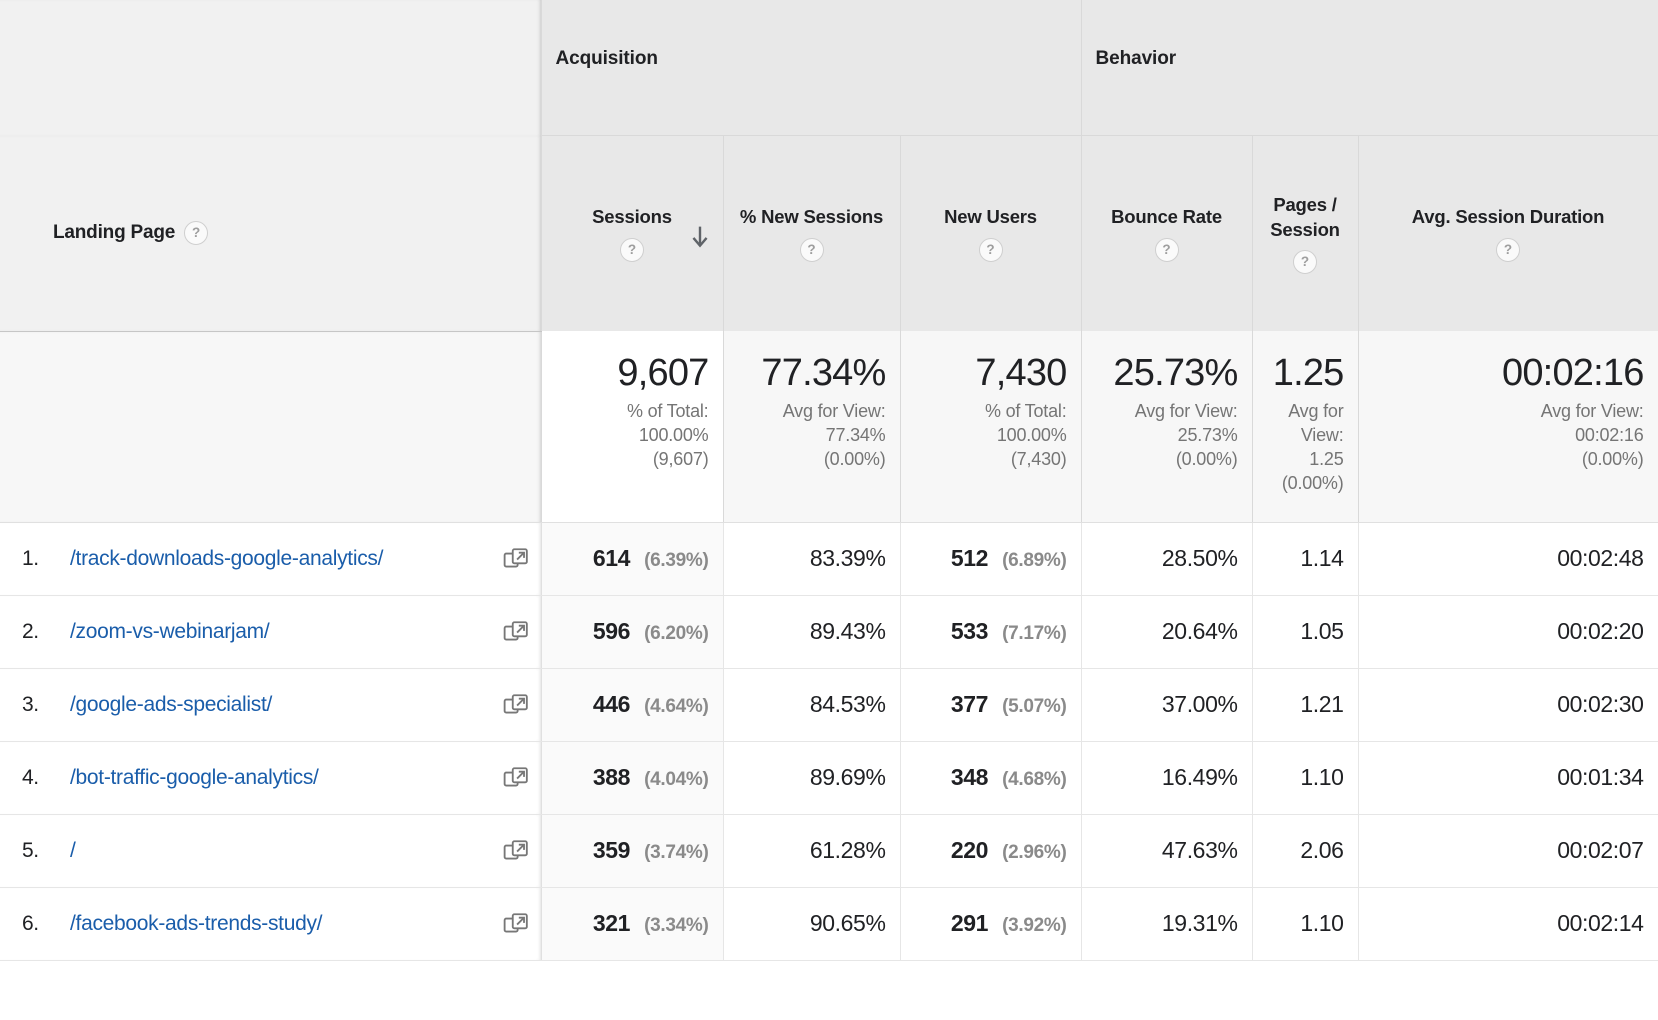  What do you see at coordinates (1021, 373) in the screenshot?
I see `summary-new-users-value: 7,430` at bounding box center [1021, 373].